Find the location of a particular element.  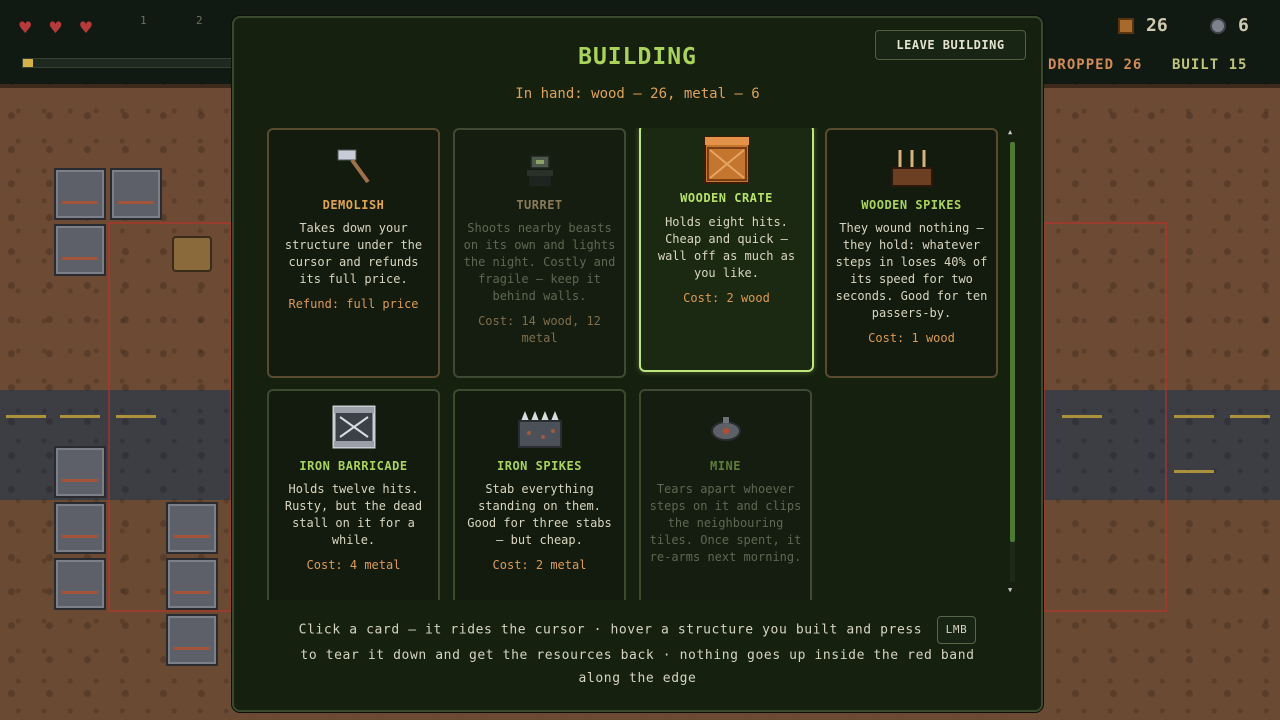

day-progress-fill is located at coordinates (28, 63).